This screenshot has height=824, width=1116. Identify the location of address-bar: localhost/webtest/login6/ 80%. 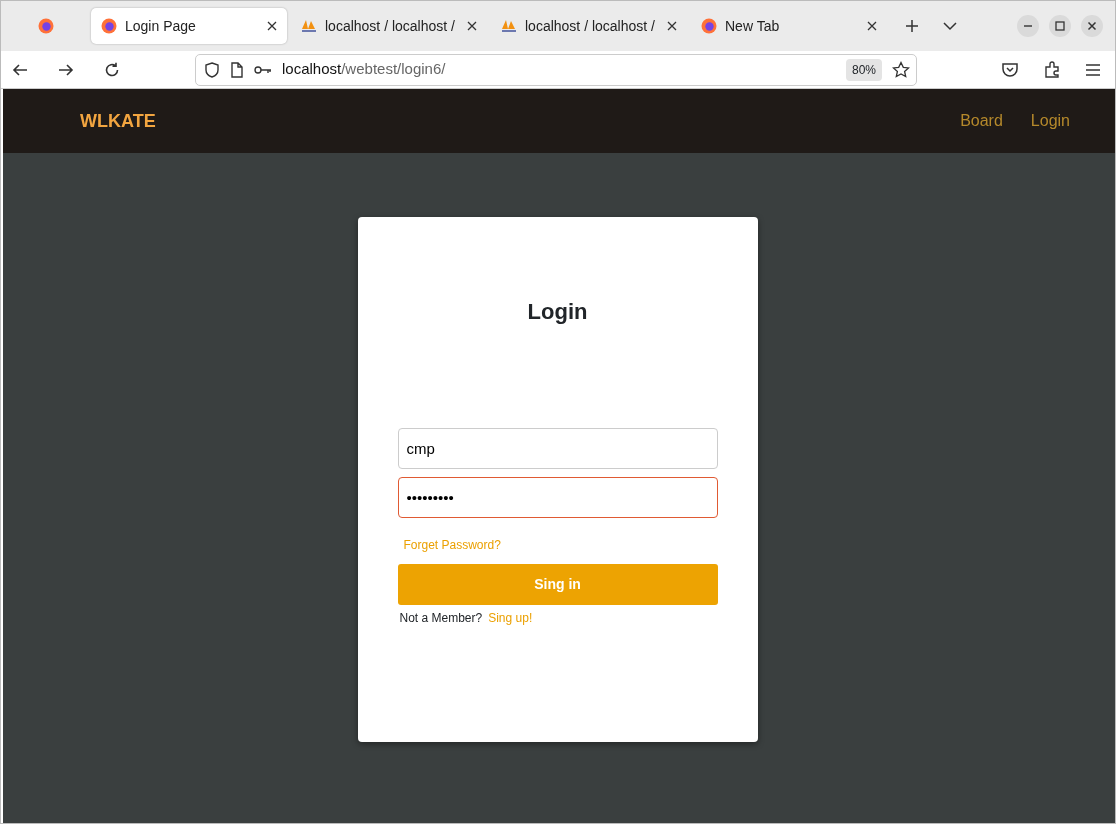
(556, 69).